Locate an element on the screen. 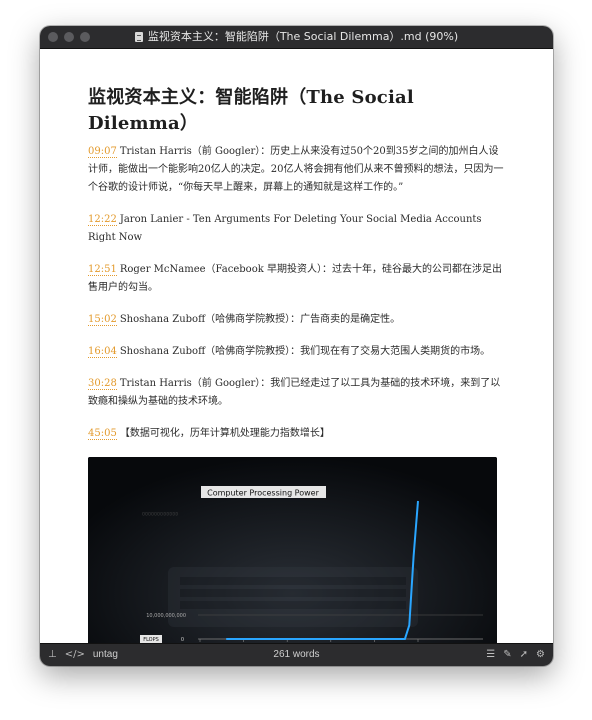 This screenshot has width=592, height=720. paragraph-text: 【数据可视化，历年计算机处理能力指数增长】 is located at coordinates (224, 433).